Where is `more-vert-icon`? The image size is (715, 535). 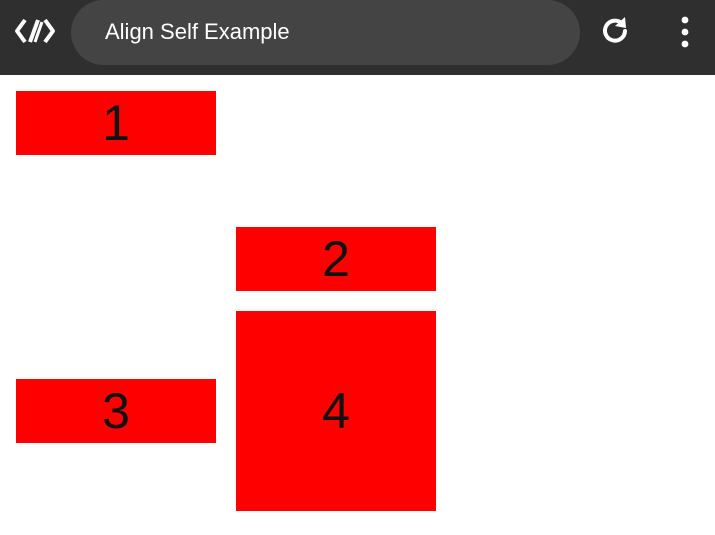
more-vert-icon is located at coordinates (685, 32).